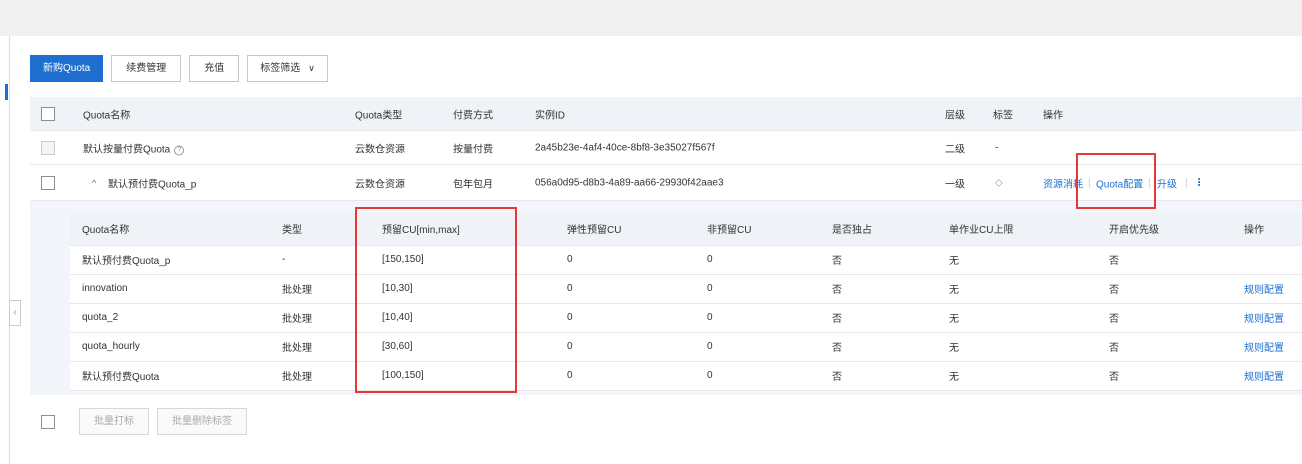 This screenshot has height=464, width=1302. Describe the element at coordinates (473, 115) in the screenshot. I see `header-pay-method: 付费方式` at that location.